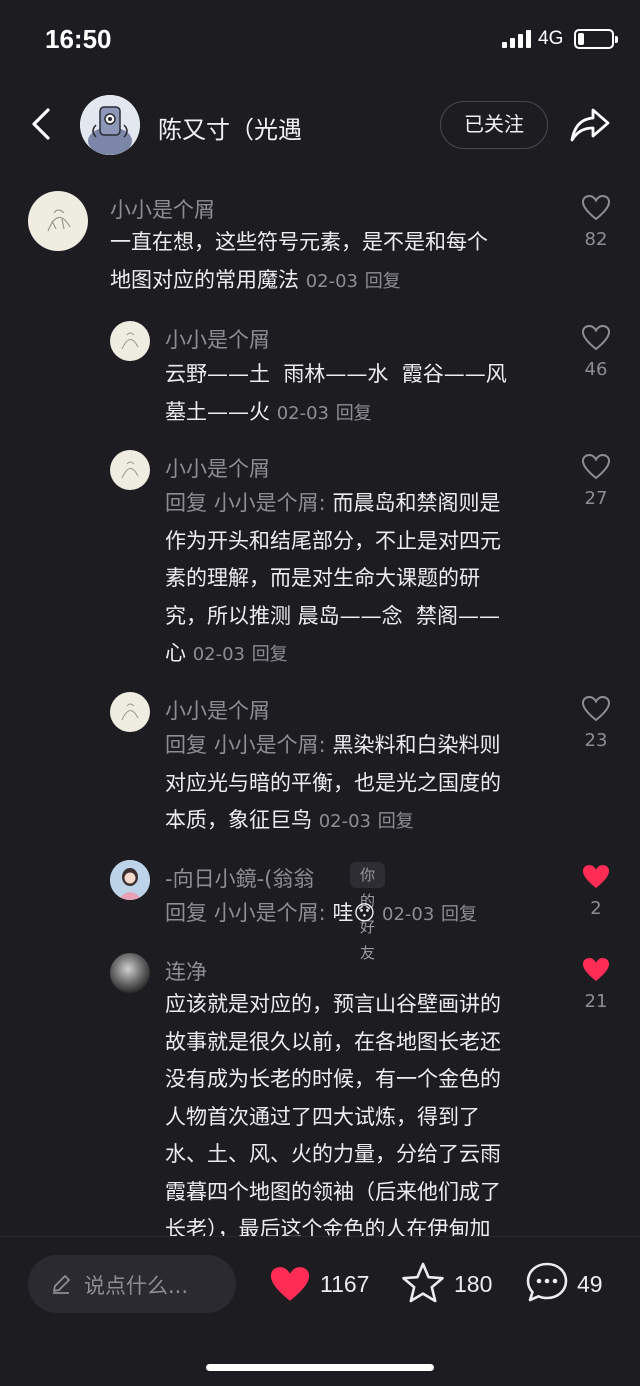  I want to click on like-count: 23, so click(596, 740).